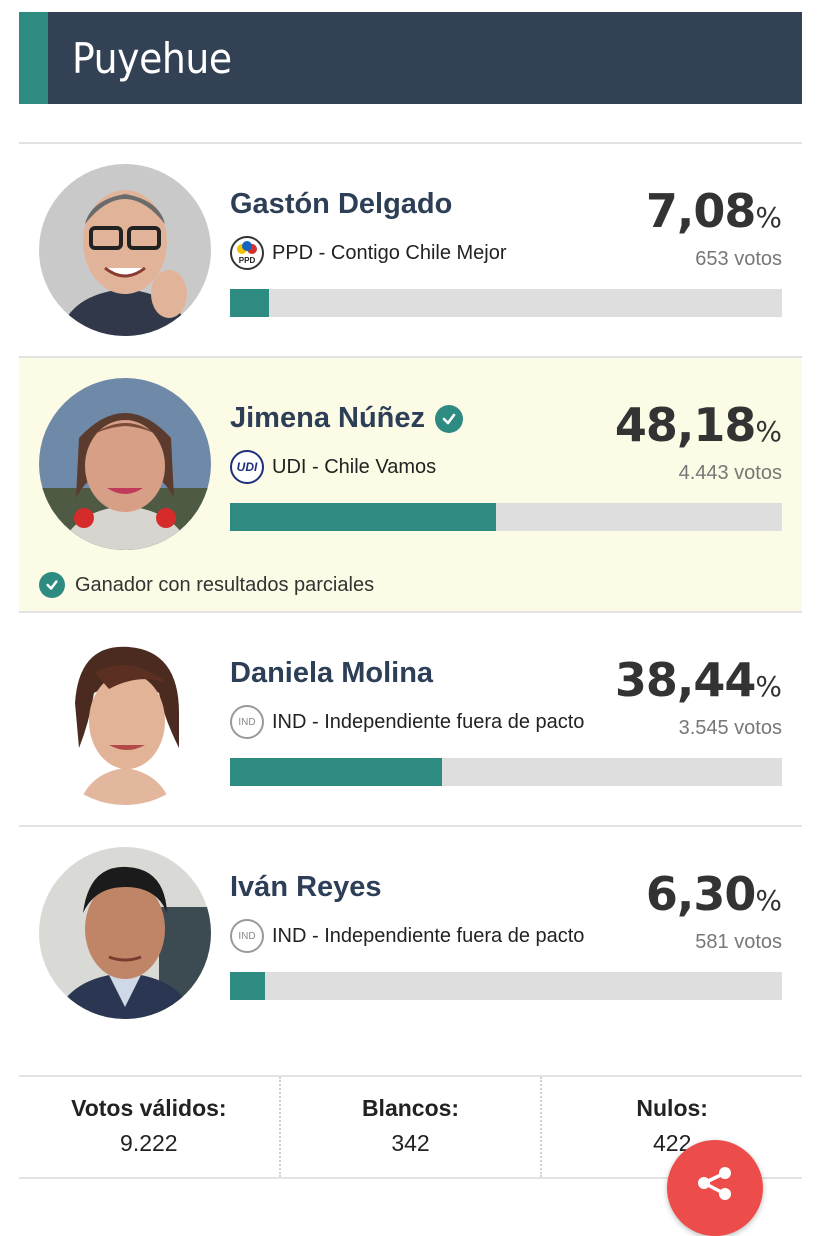 Image resolution: width=821 pixels, height=1236 pixels. Describe the element at coordinates (247, 467) in the screenshot. I see `udi-logo-icon: UDI` at that location.